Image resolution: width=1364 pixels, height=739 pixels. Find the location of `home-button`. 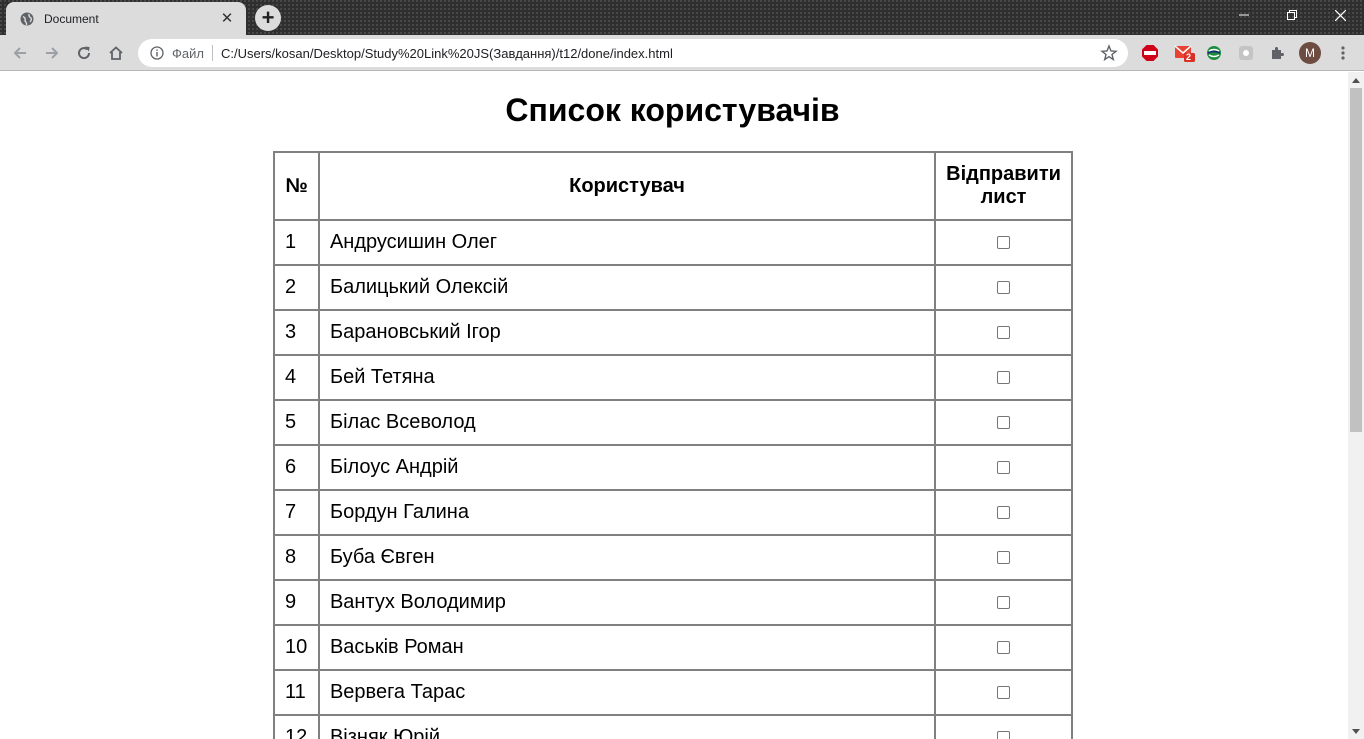

home-button is located at coordinates (116, 53).